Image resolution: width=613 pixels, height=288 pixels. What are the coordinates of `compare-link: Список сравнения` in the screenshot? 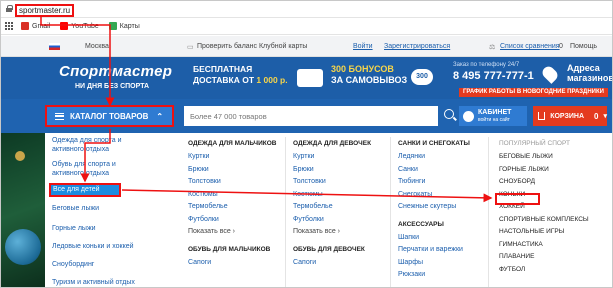 It's located at (530, 46).